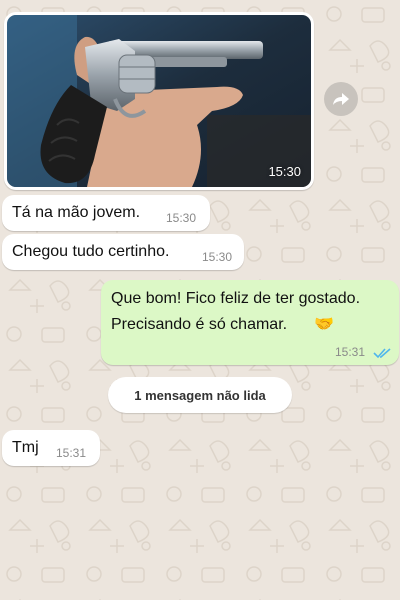  I want to click on incoming-message: Chegou tudo certinho. 15:30, so click(123, 252).